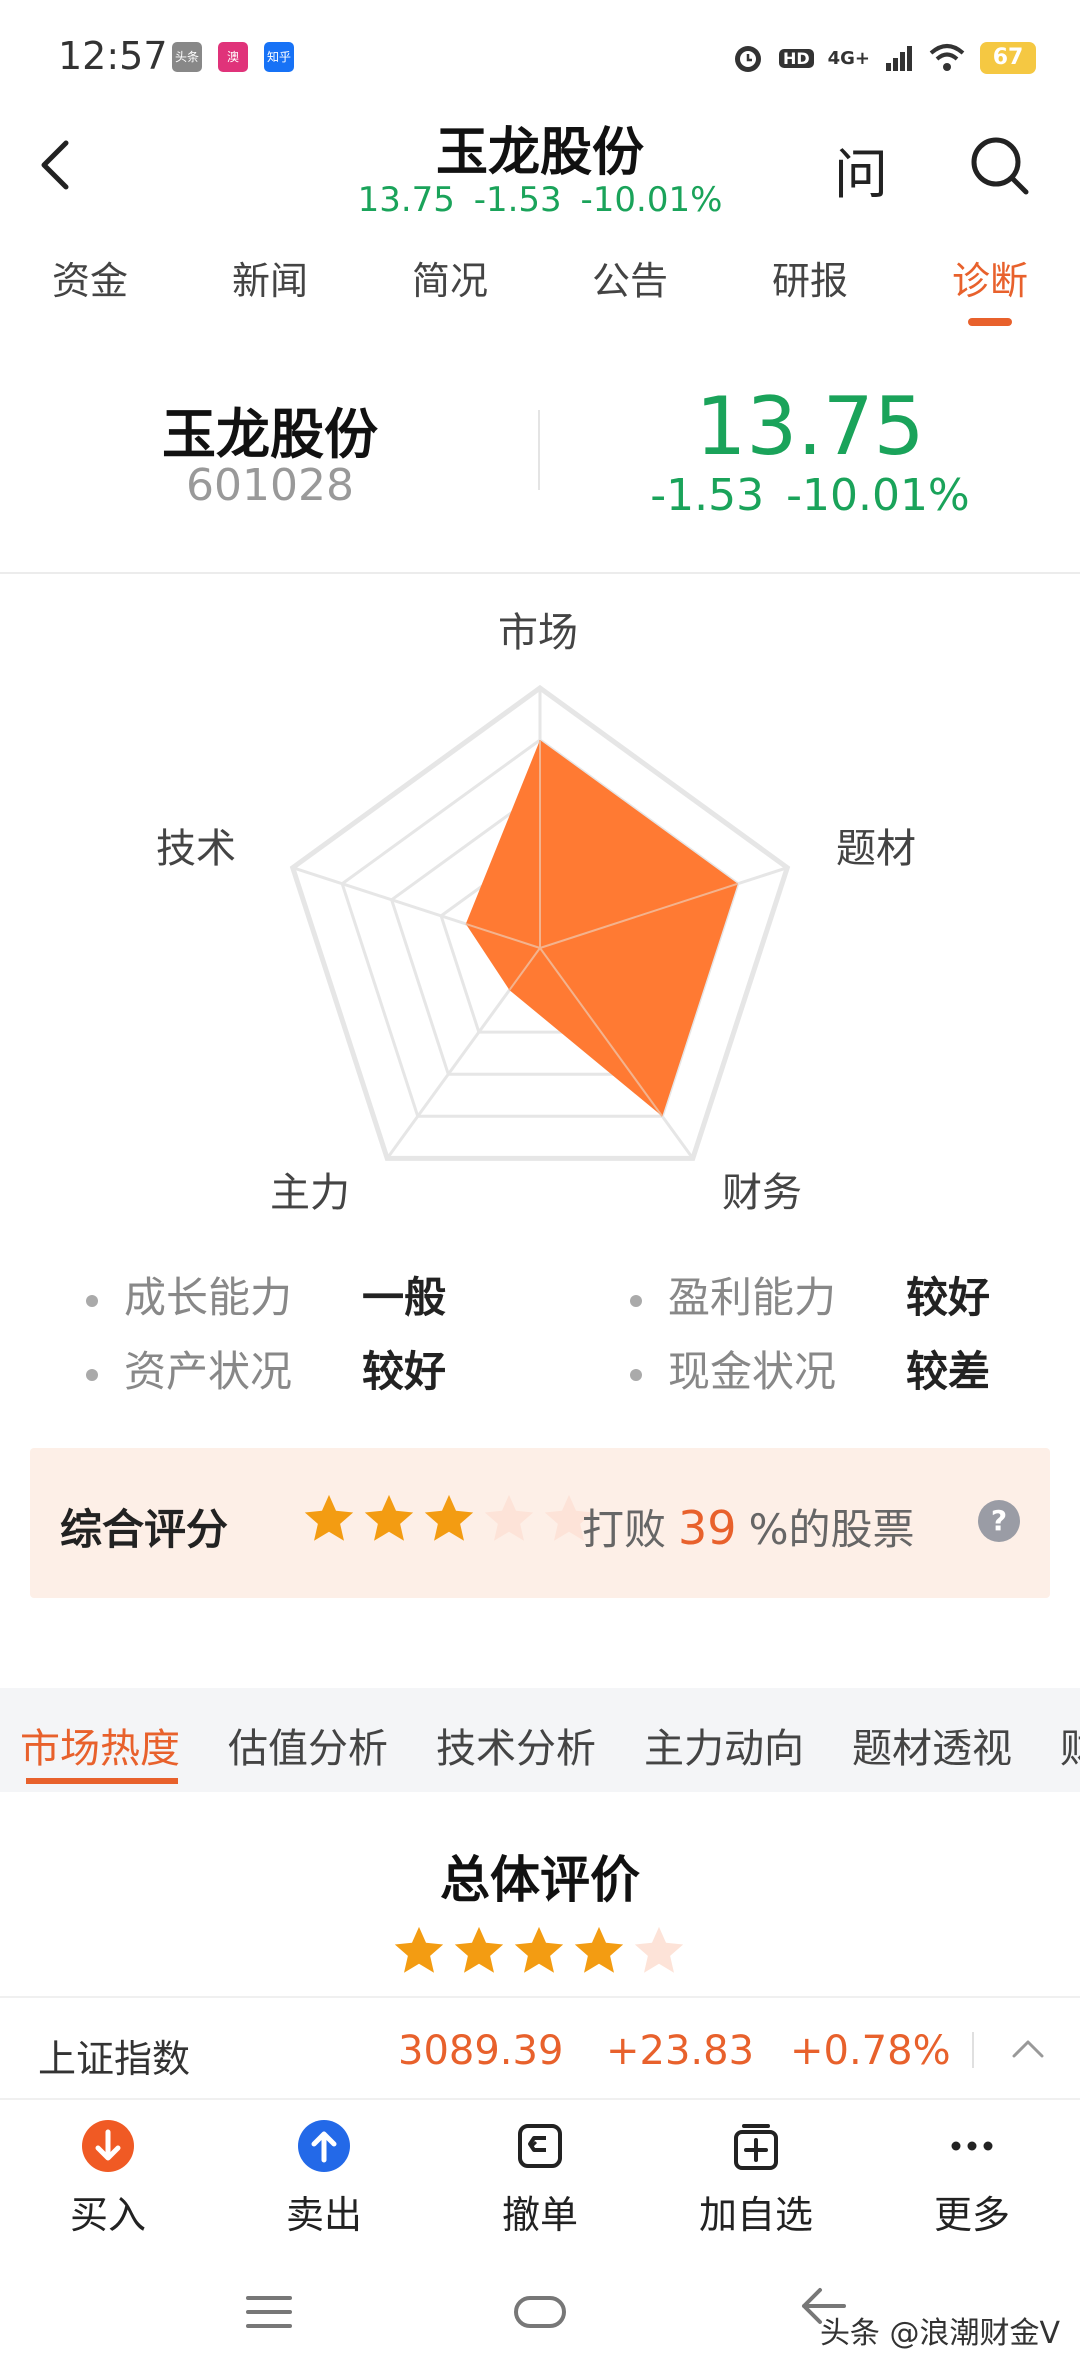 Image resolution: width=1080 pixels, height=2376 pixels. I want to click on home-icon, so click(540, 2312).